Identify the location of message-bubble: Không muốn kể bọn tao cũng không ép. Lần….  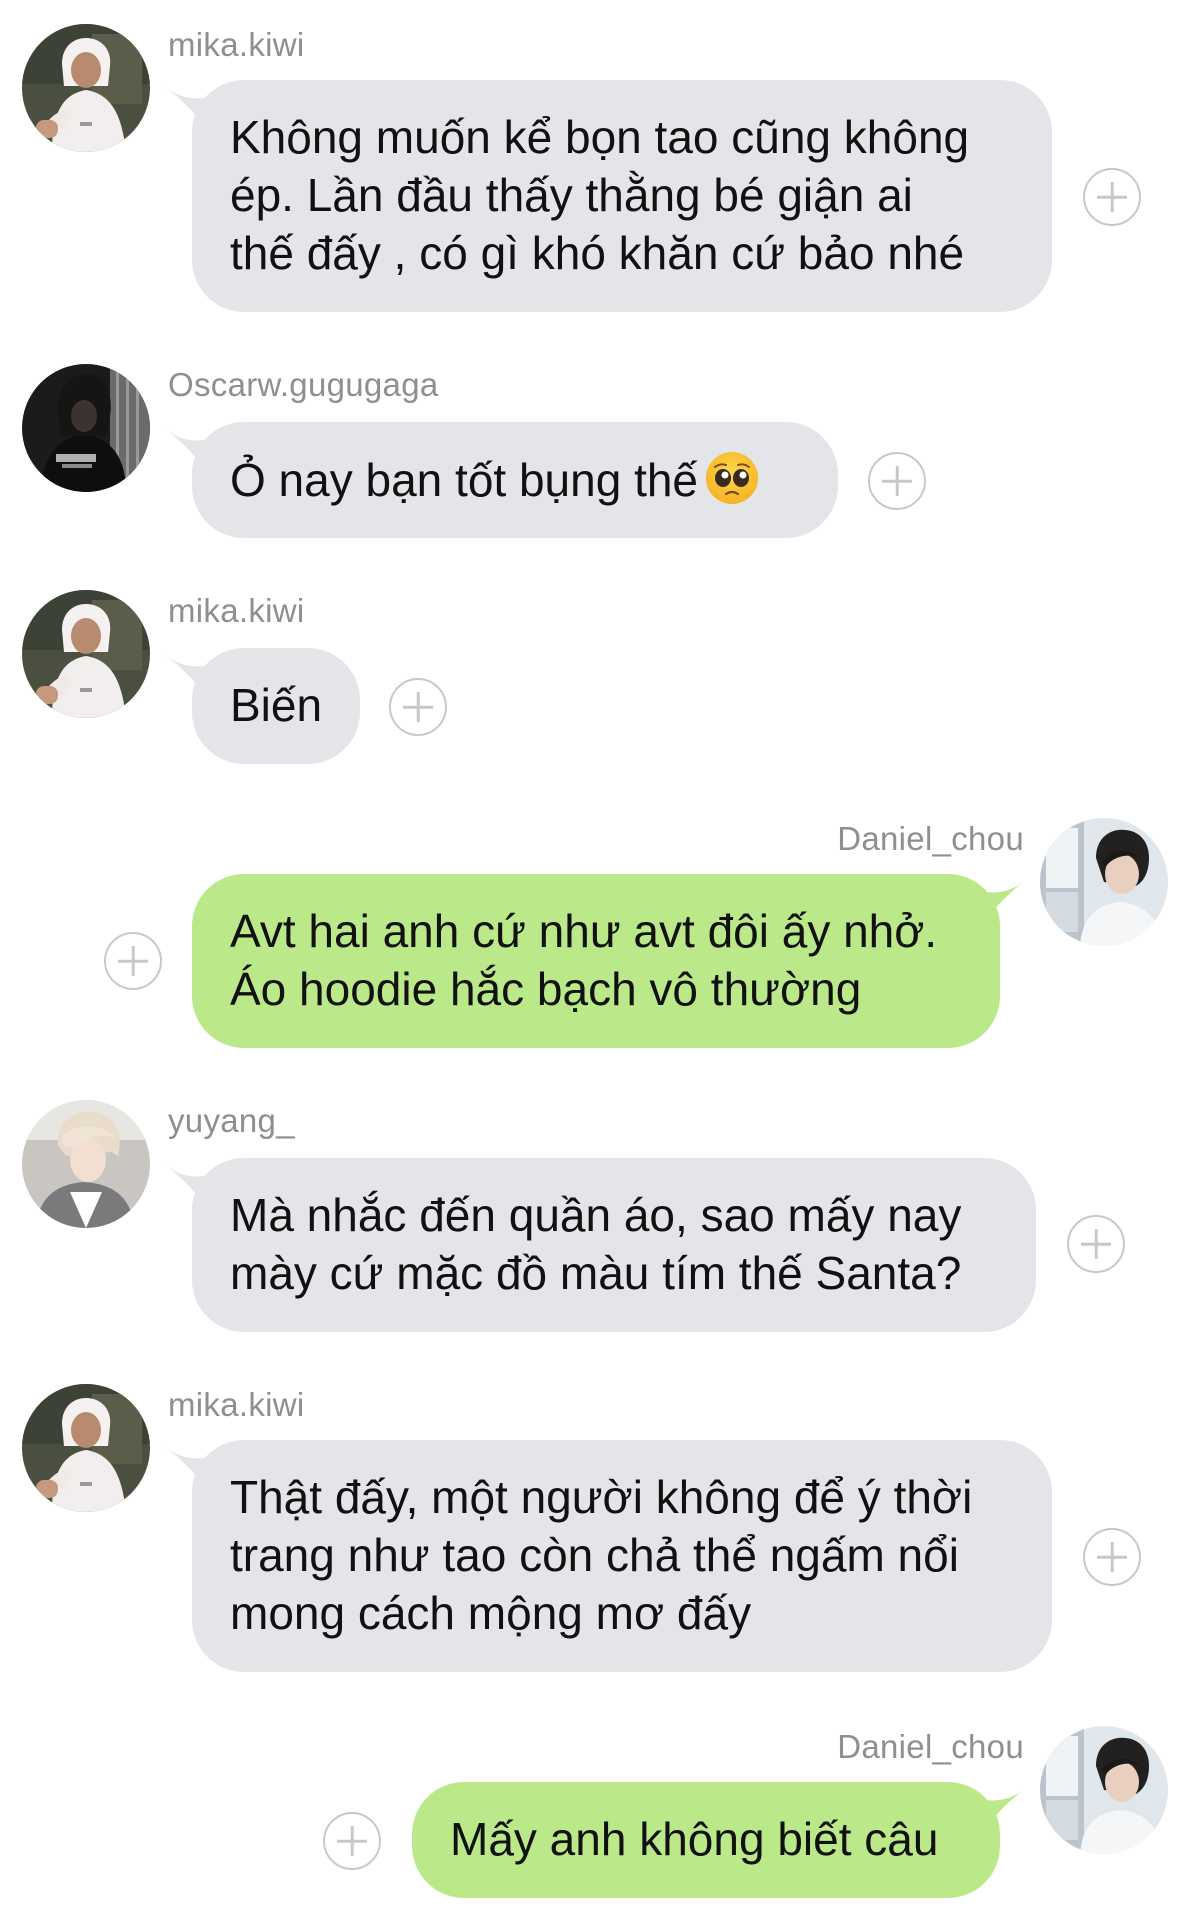
(622, 196).